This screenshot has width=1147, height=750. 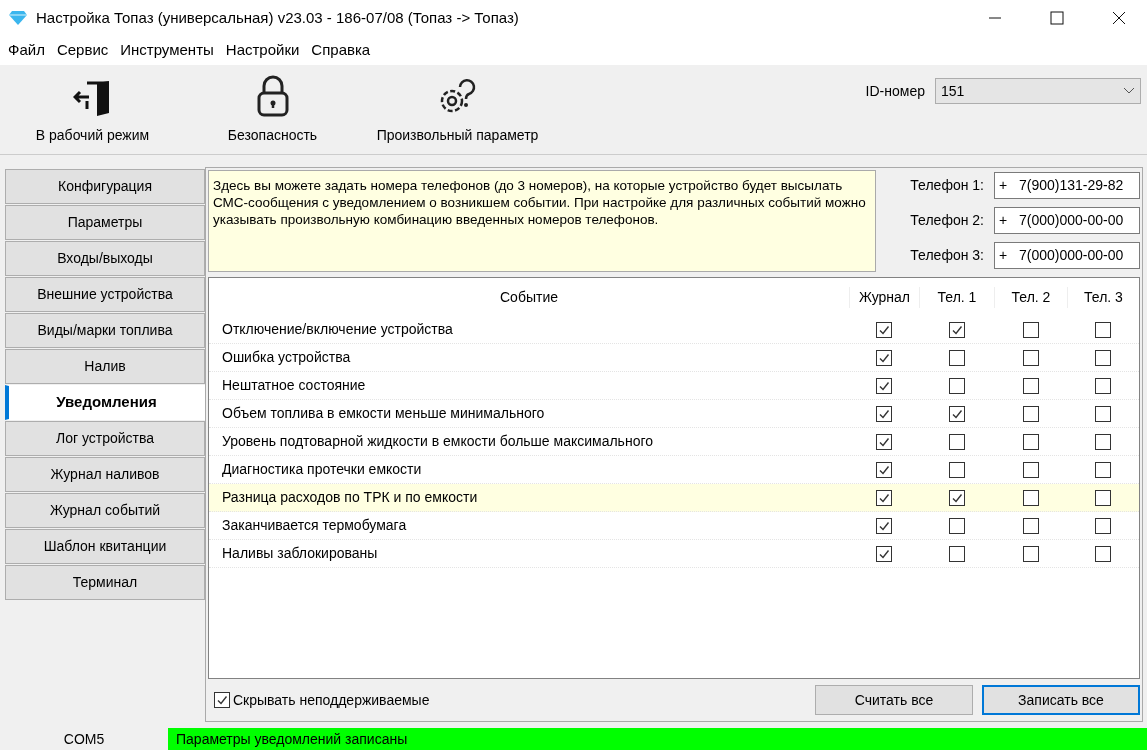 I want to click on sidebar-tab: Параметры, so click(x=105, y=222).